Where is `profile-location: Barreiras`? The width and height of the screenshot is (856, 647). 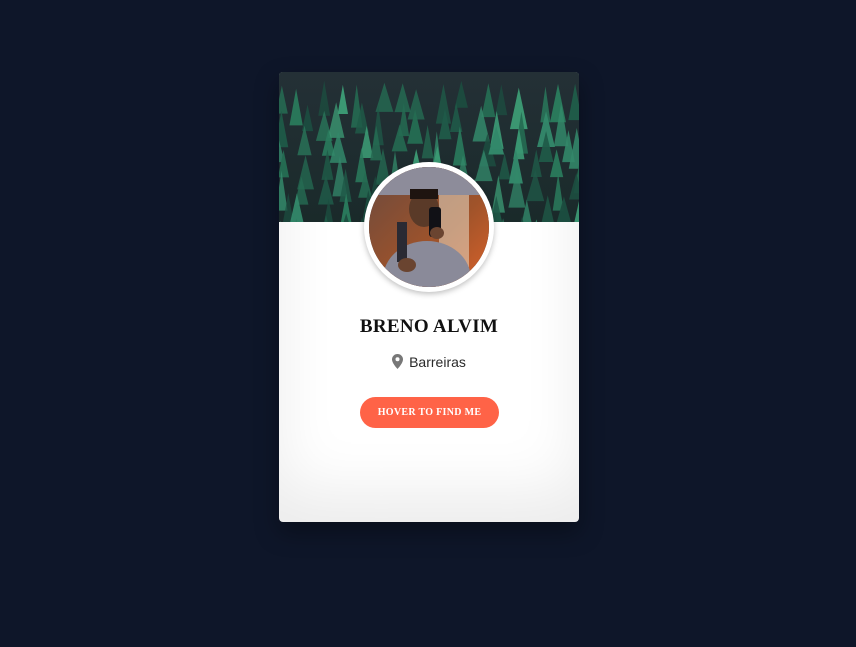
profile-location: Barreiras is located at coordinates (429, 363).